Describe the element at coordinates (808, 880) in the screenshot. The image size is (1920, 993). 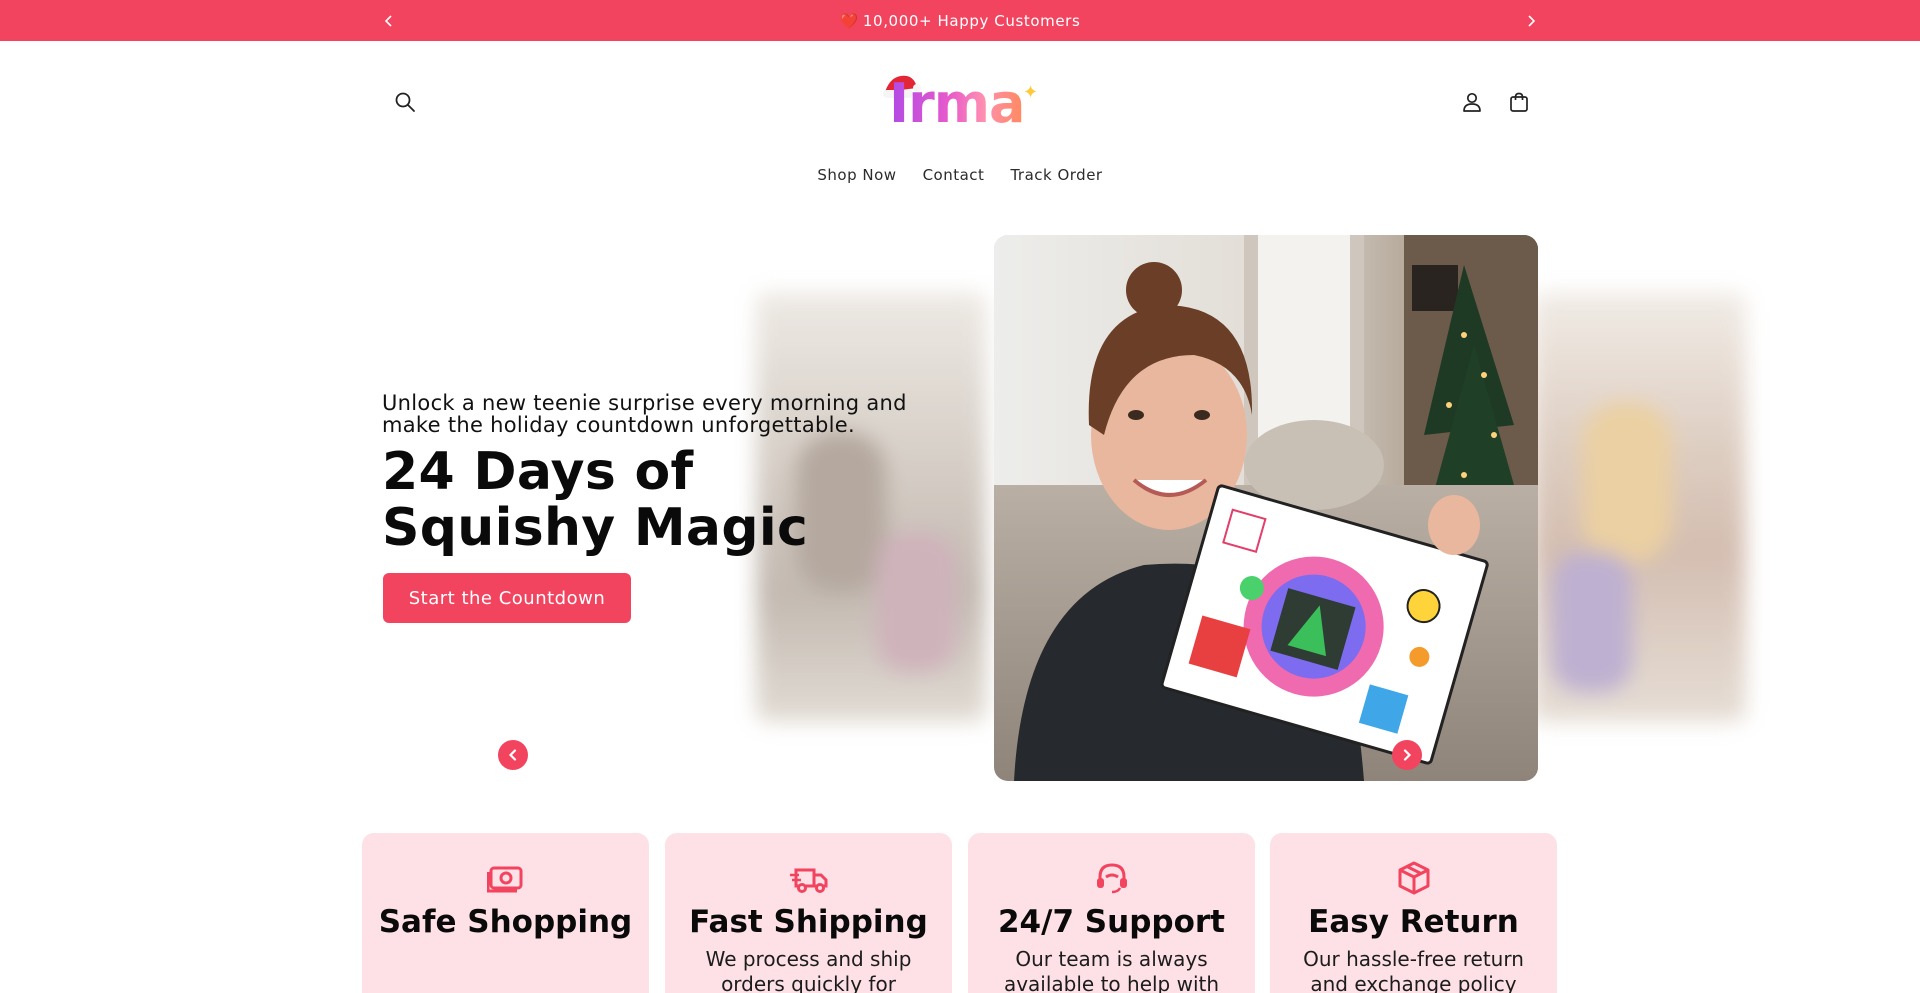
I see `truck-icon` at that location.